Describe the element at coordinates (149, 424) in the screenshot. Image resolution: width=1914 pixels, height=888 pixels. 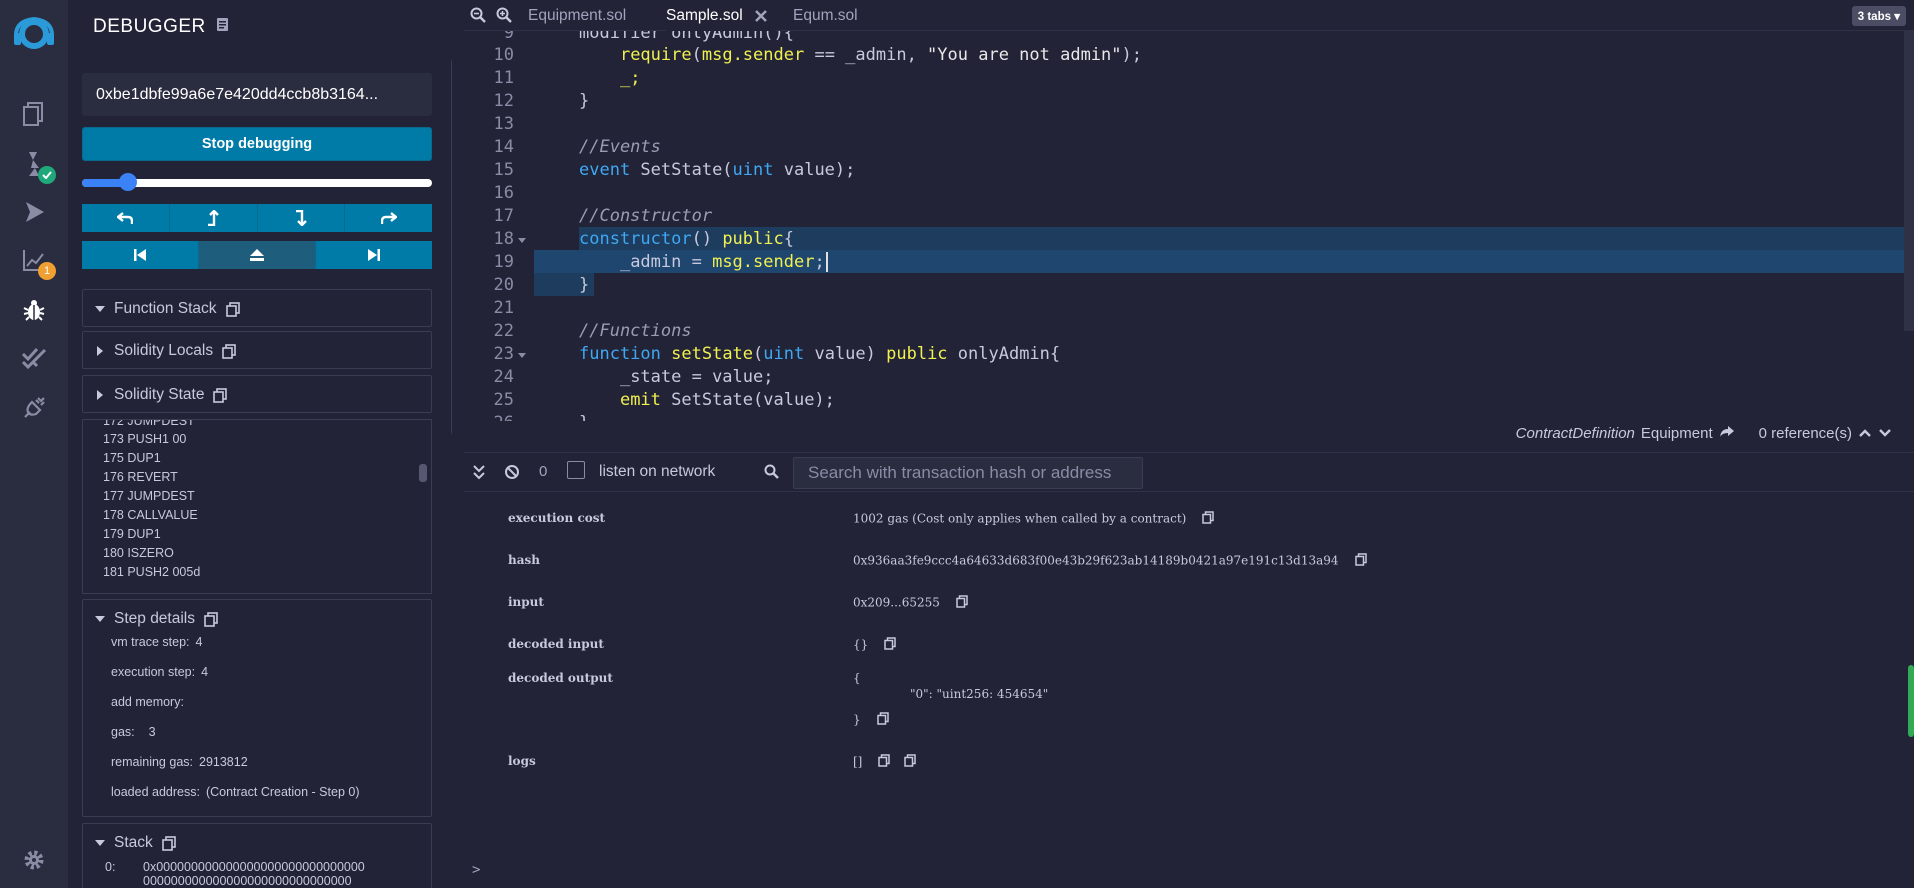
I see `opcode-item: 172 JUMPDEST` at that location.